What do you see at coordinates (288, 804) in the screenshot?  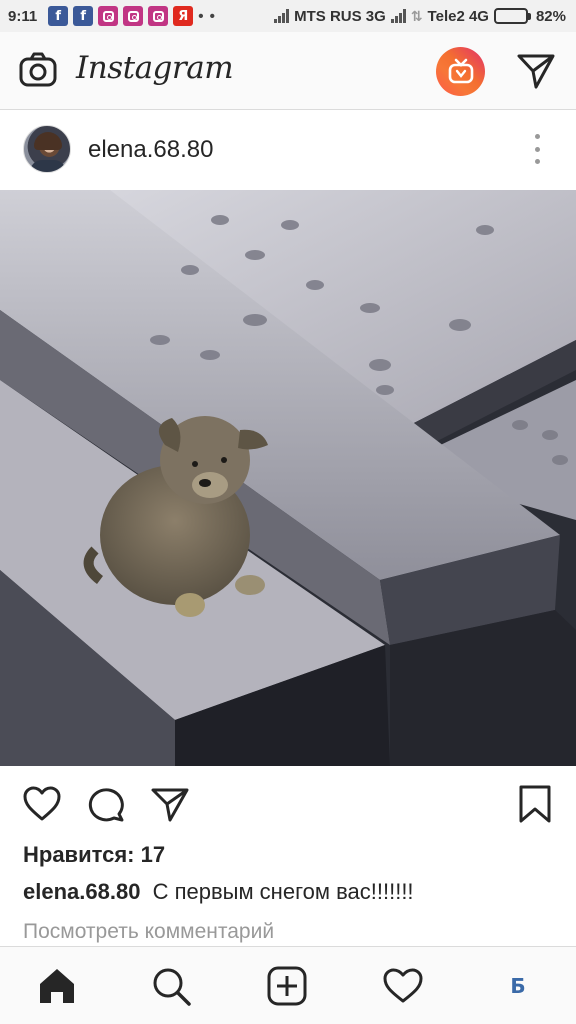 I see `post-actions` at bounding box center [288, 804].